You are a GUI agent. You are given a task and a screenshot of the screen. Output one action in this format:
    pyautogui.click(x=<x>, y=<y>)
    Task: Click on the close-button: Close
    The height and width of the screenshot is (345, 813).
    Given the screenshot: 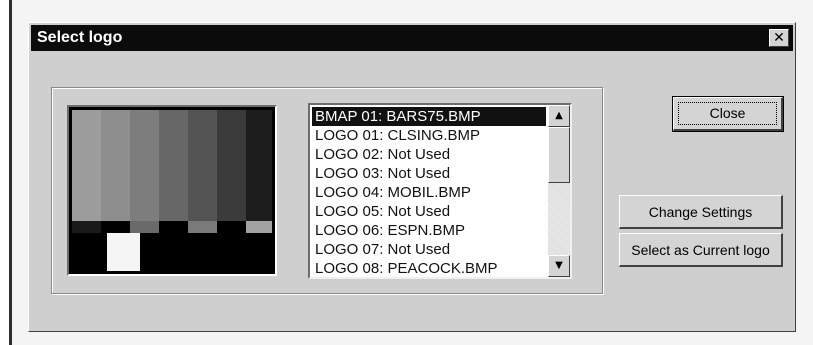 What is the action you would take?
    pyautogui.click(x=728, y=114)
    